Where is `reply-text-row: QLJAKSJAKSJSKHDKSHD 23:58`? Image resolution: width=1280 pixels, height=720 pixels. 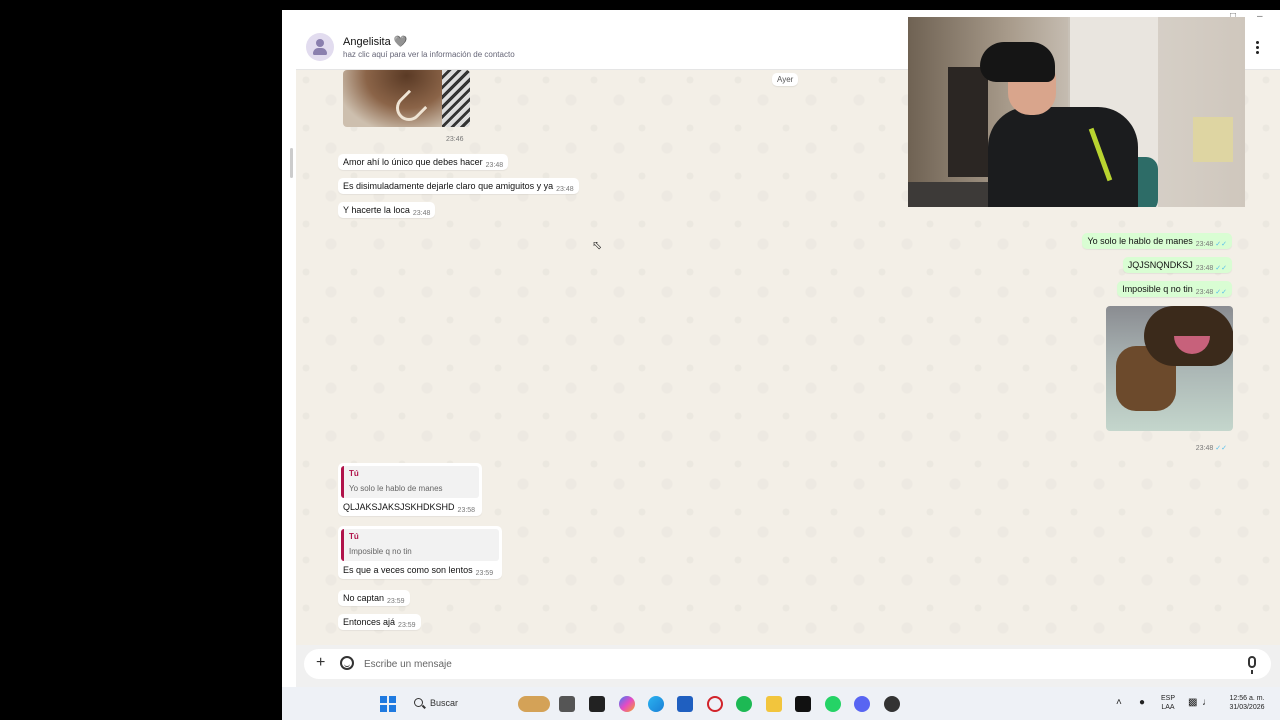
reply-text-row: QLJAKSJAKSJSKHDKSHD 23:58 is located at coordinates (410, 506).